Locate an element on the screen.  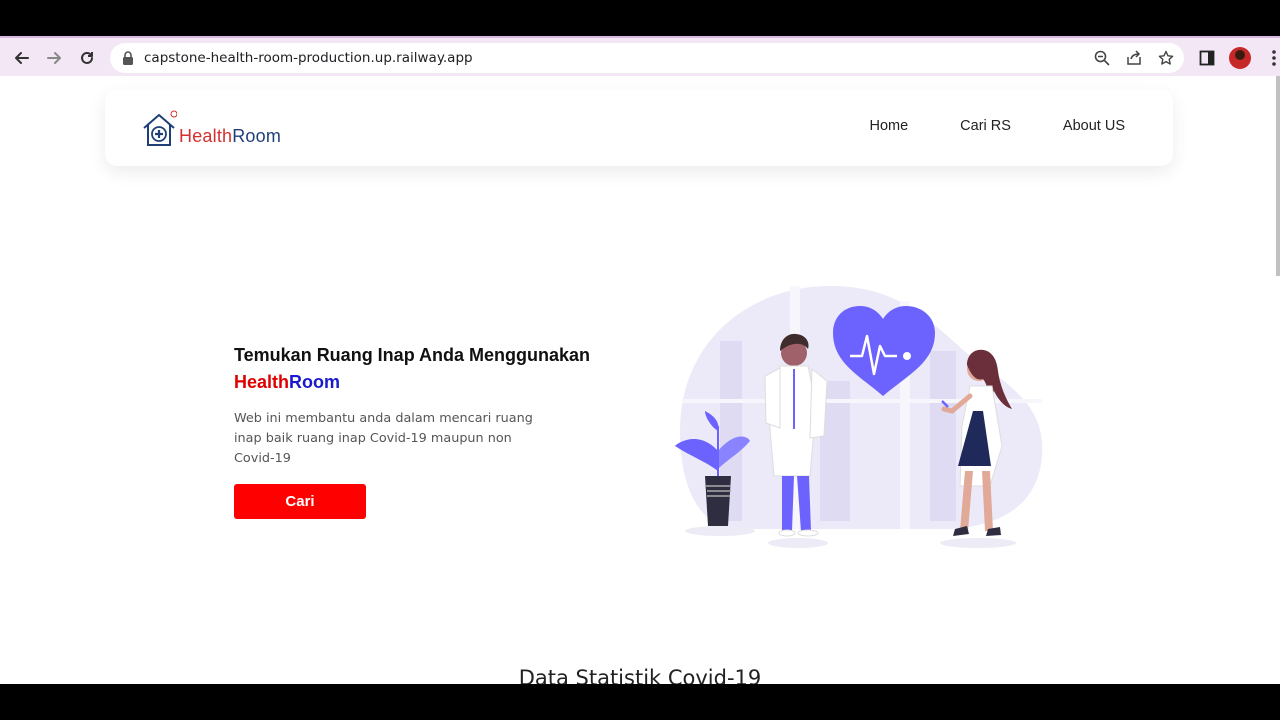
sidepanel-icon is located at coordinates (1207, 58).